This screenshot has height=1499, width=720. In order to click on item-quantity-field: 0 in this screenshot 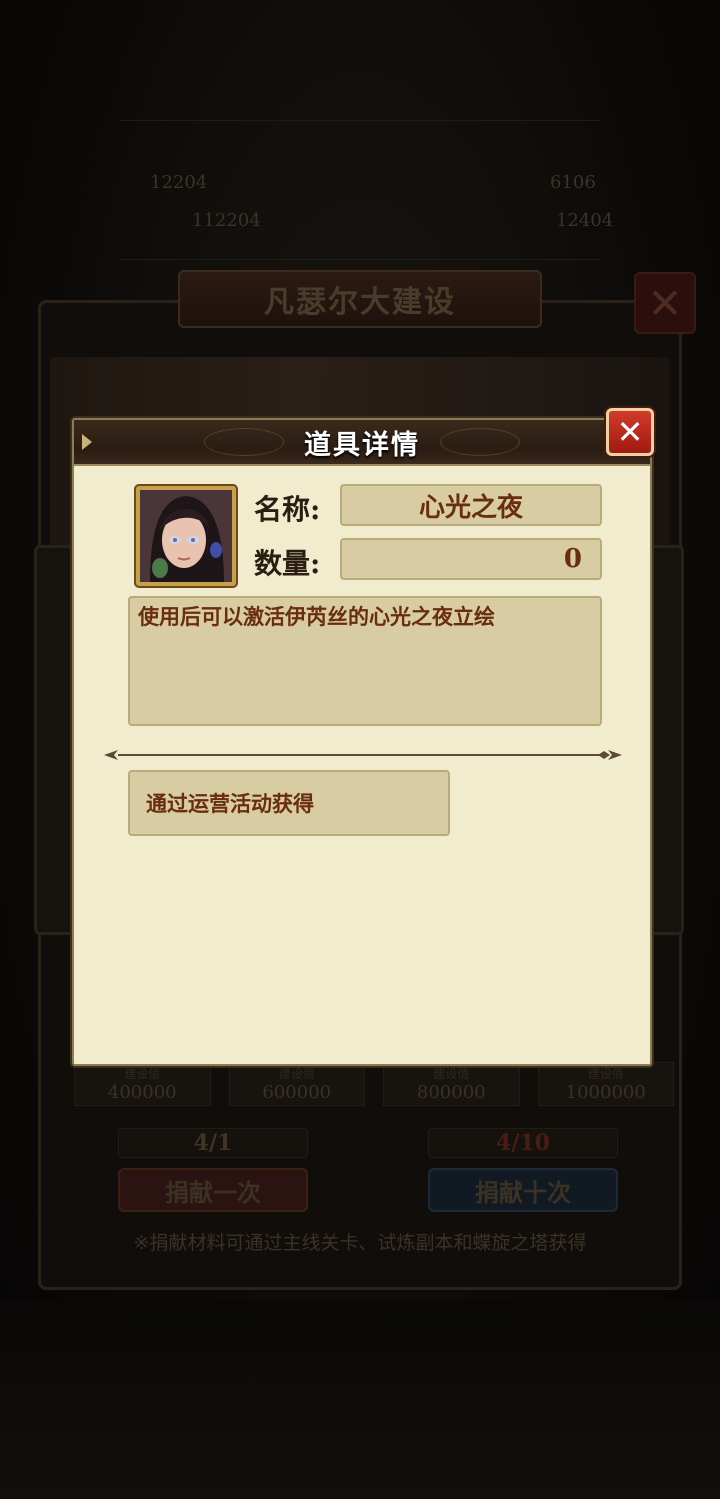, I will do `click(471, 559)`.